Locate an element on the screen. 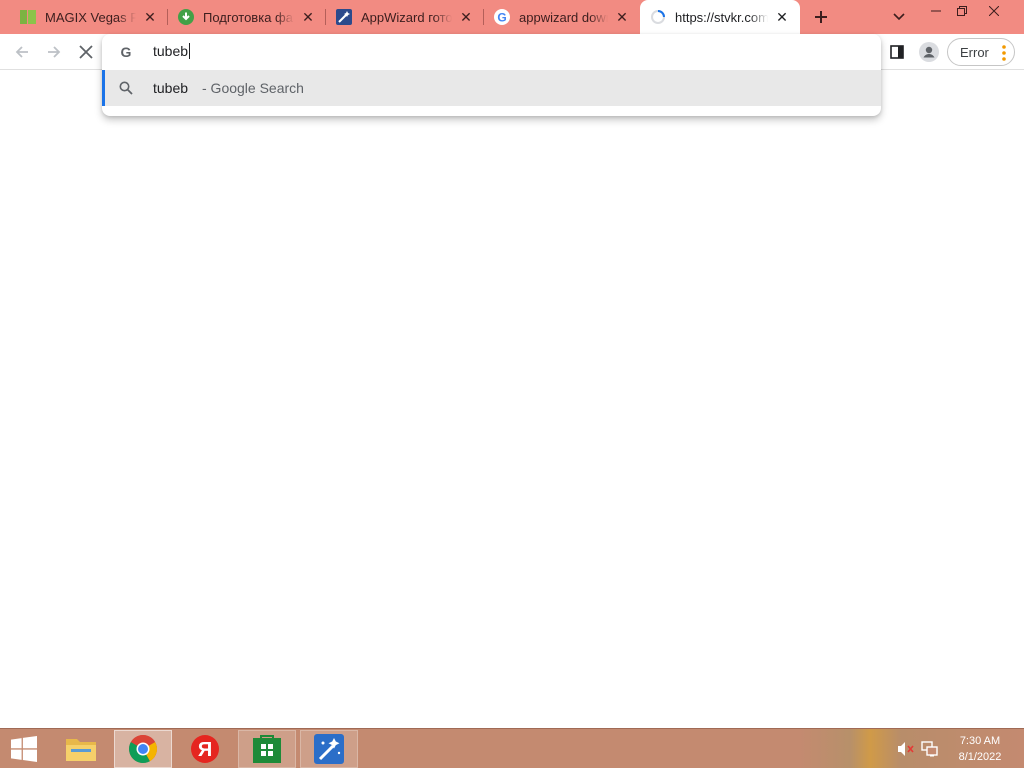  tab-stvkr-active: https://stvkr.com/ ✕ is located at coordinates (720, 17).